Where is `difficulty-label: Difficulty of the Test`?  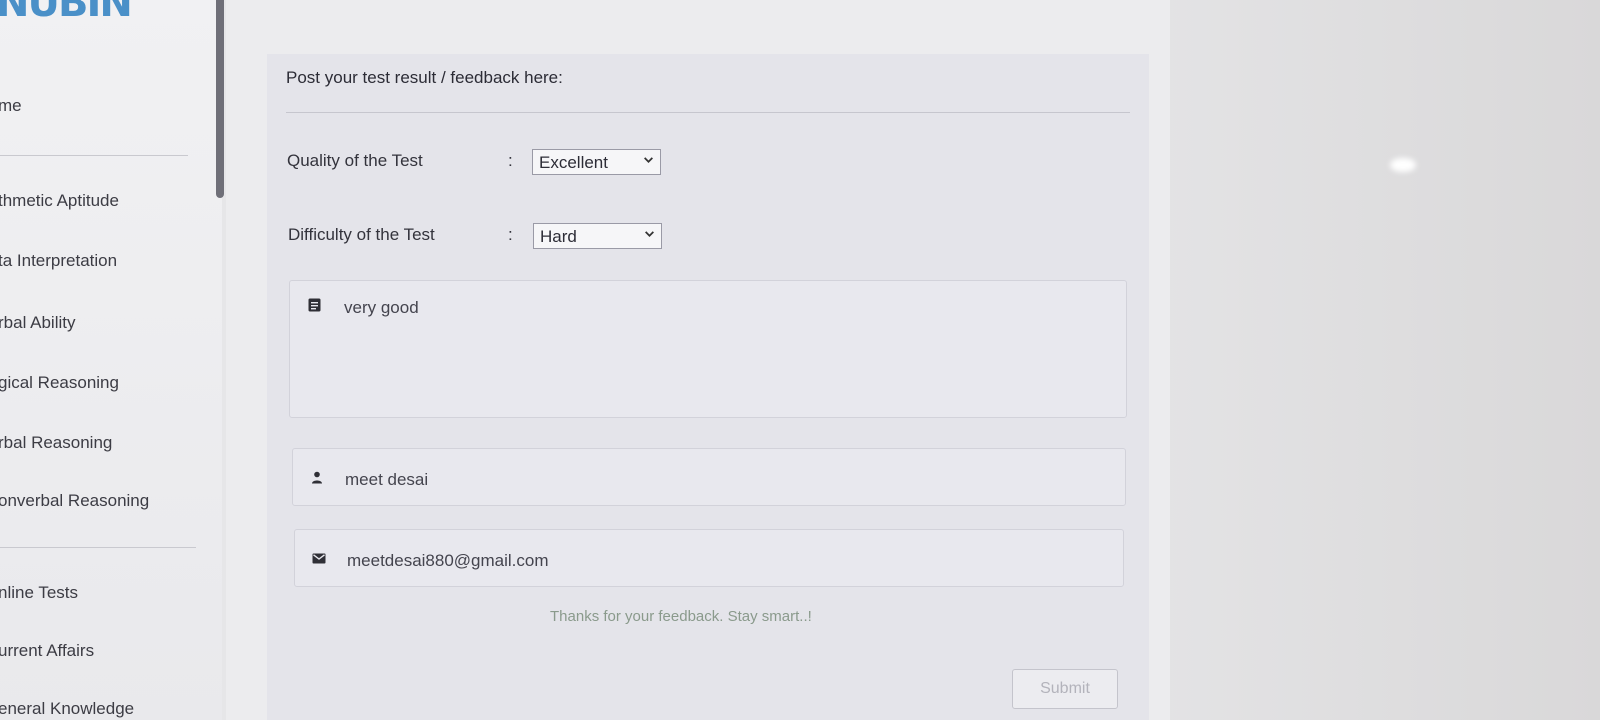
difficulty-label: Difficulty of the Test is located at coordinates (361, 234).